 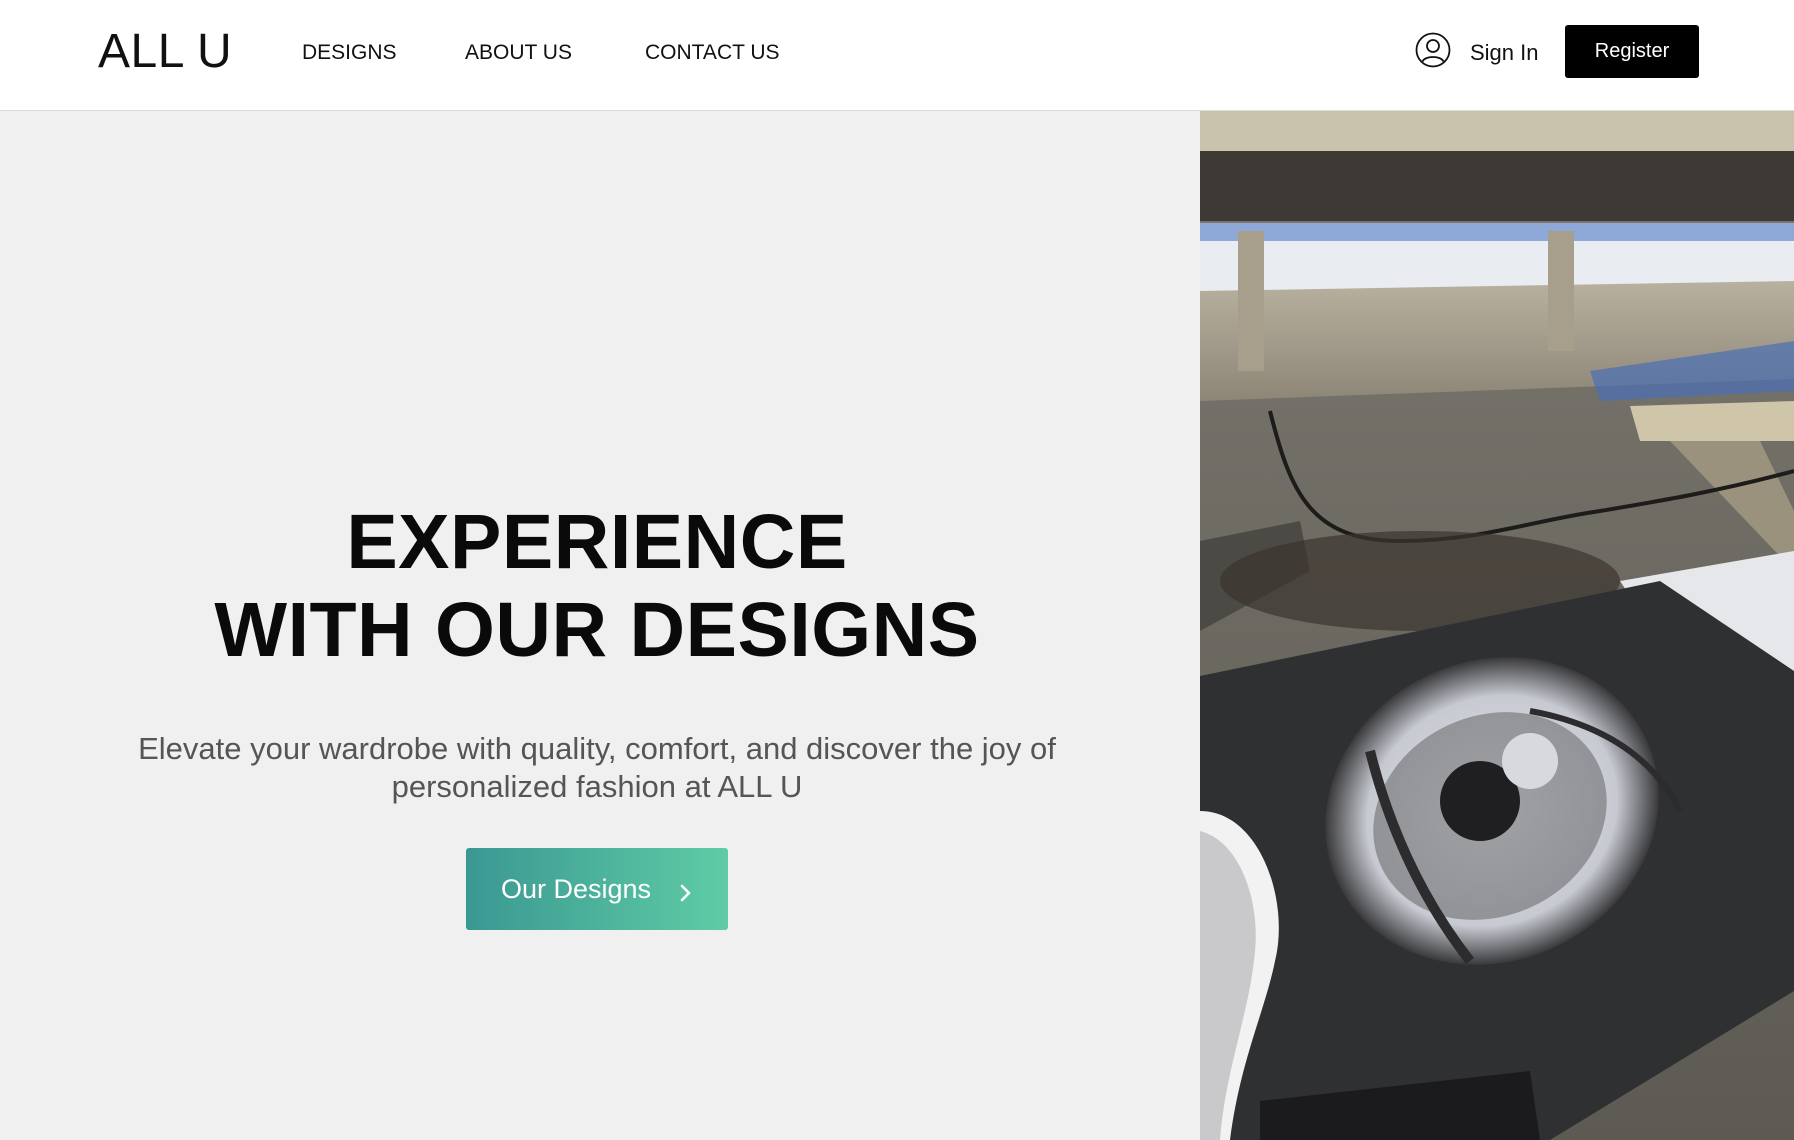 I want to click on hero-title-line-1: EXPERIENCE, so click(x=597, y=542).